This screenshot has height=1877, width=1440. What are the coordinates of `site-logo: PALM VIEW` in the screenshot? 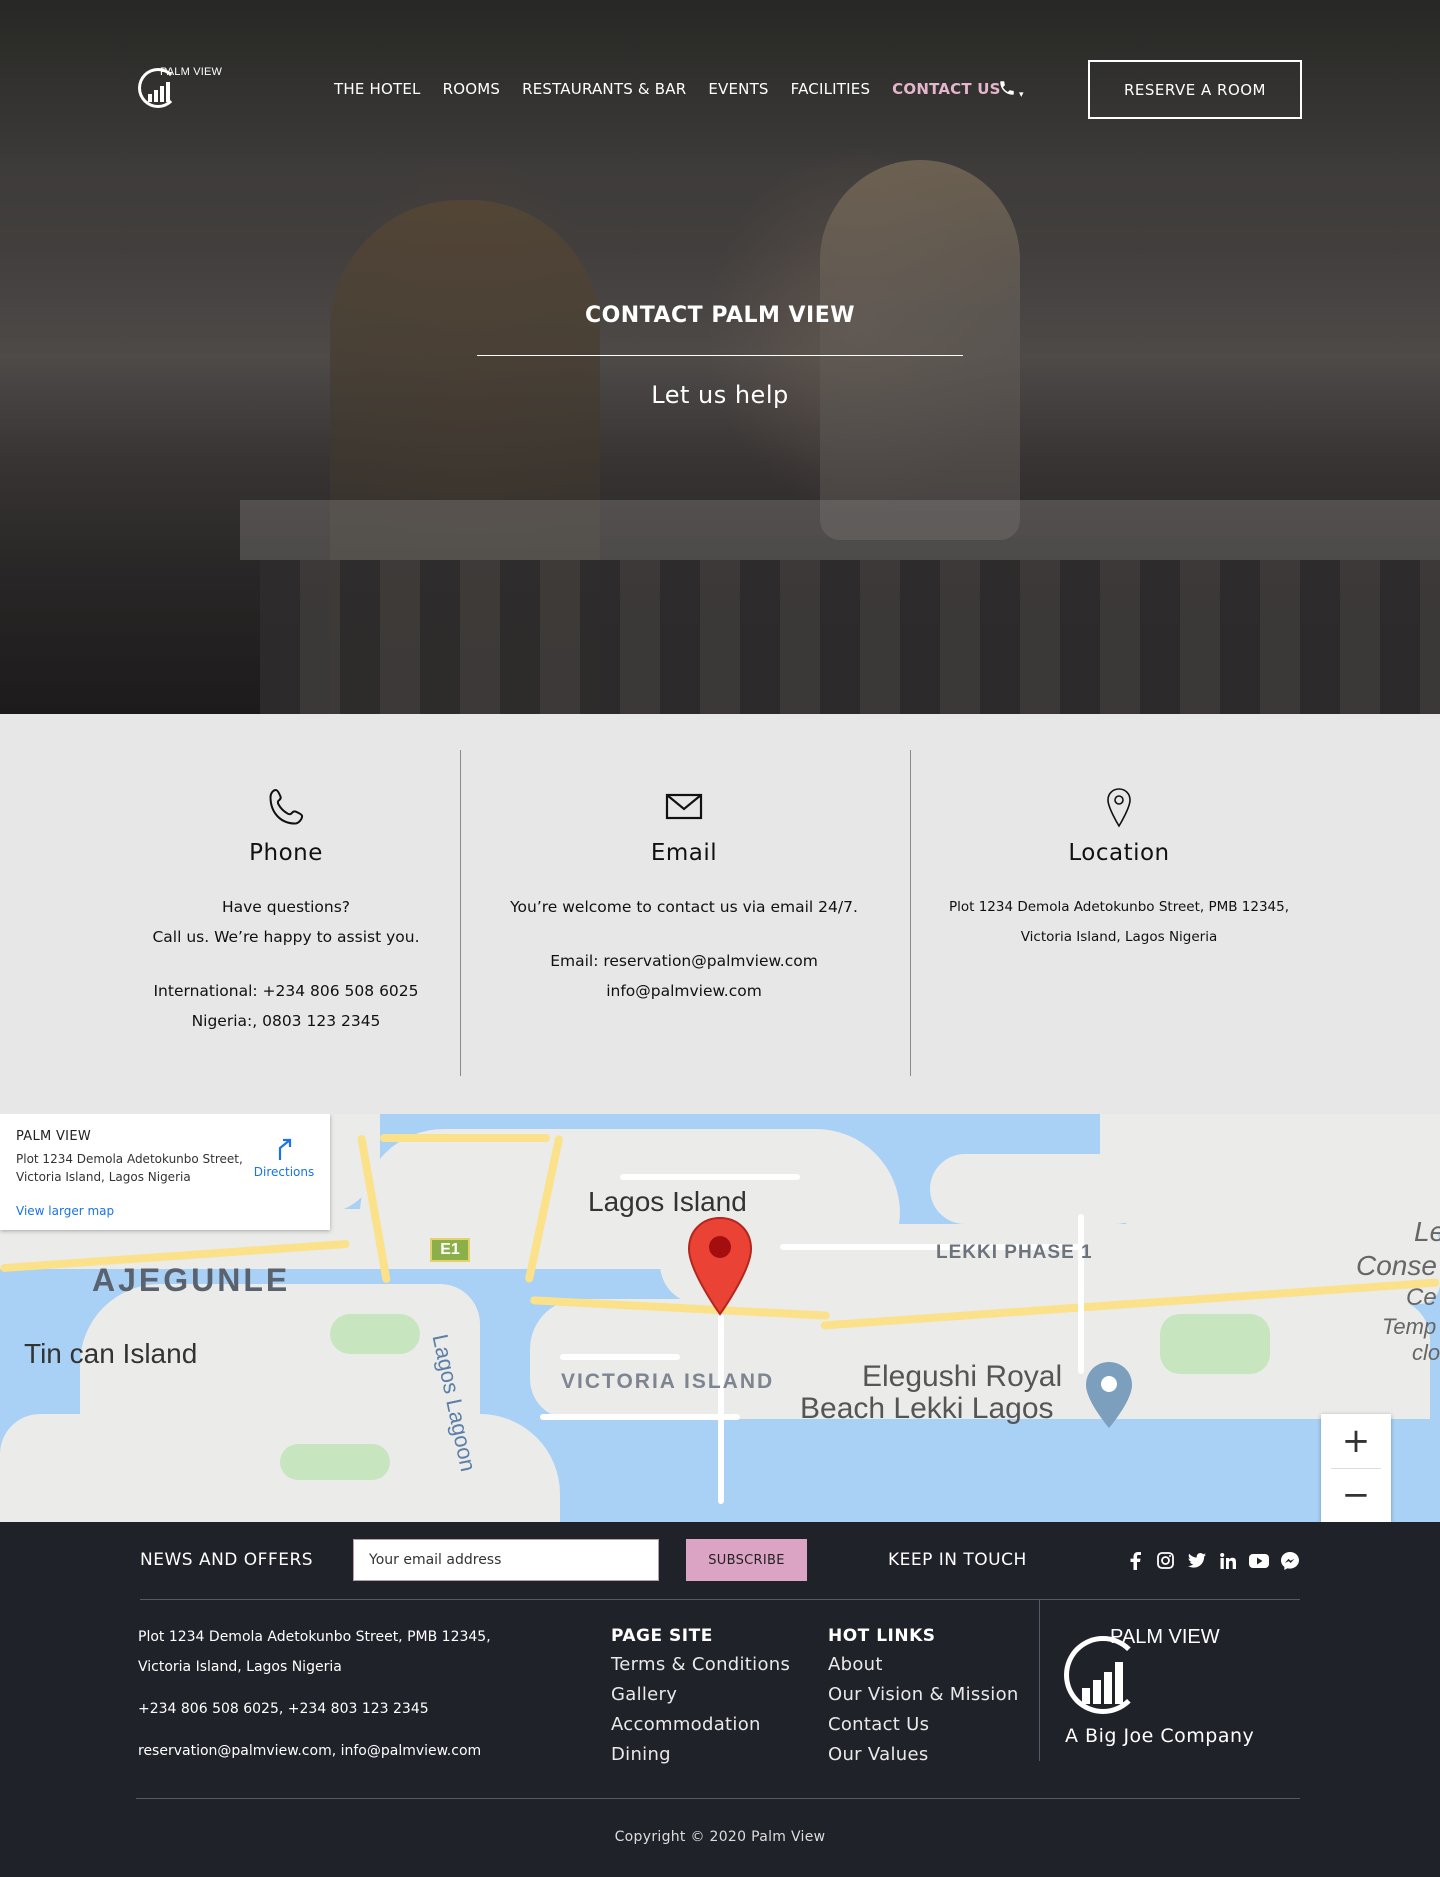 It's located at (191, 89).